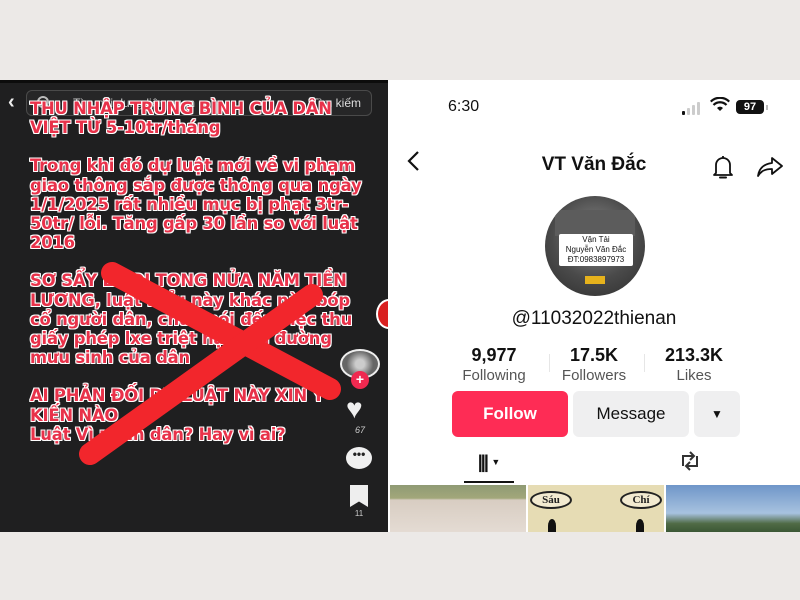 The image size is (800, 600). Describe the element at coordinates (354, 409) in the screenshot. I see `heart-icon: ♥` at that location.